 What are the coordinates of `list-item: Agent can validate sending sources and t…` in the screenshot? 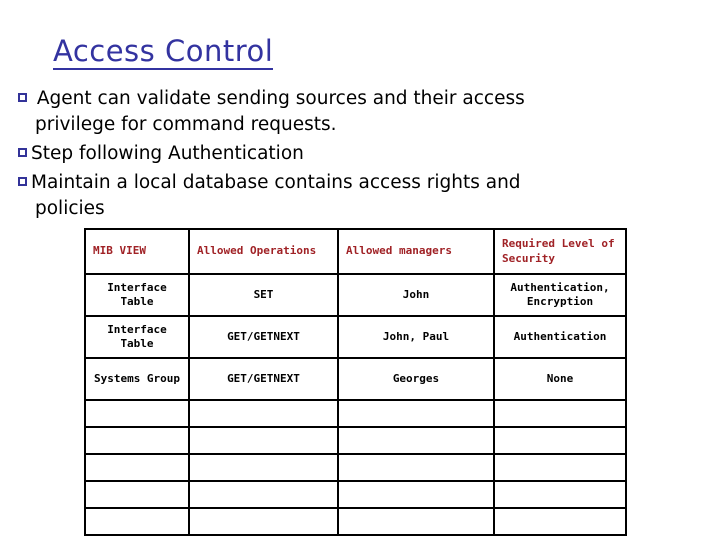 It's located at (298, 112).